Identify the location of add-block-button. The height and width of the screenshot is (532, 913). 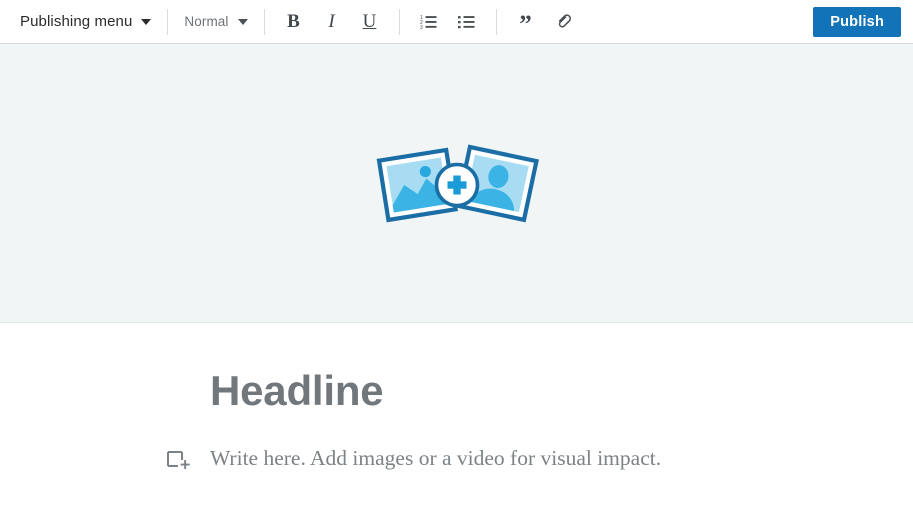
(178, 462).